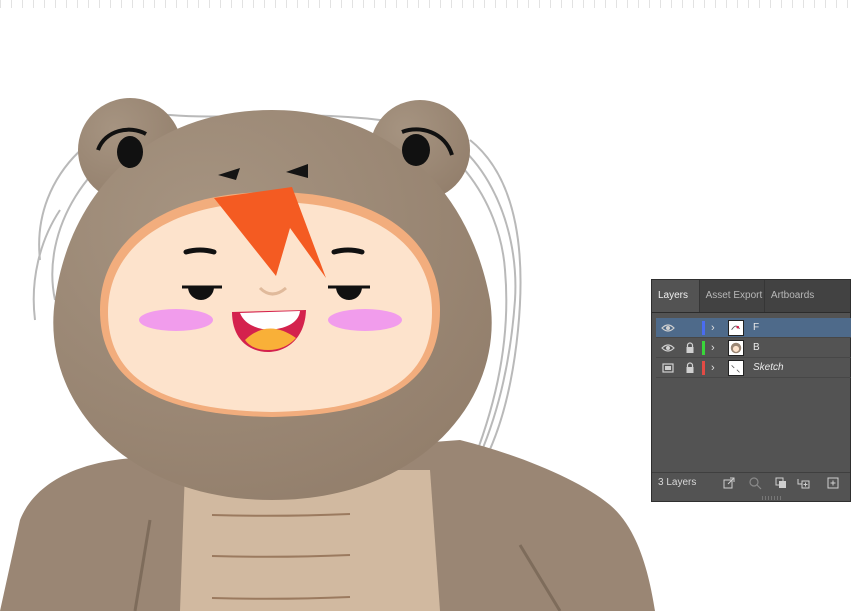 The width and height of the screenshot is (851, 611). Describe the element at coordinates (677, 482) in the screenshot. I see `layer-count: 3 Layers` at that location.